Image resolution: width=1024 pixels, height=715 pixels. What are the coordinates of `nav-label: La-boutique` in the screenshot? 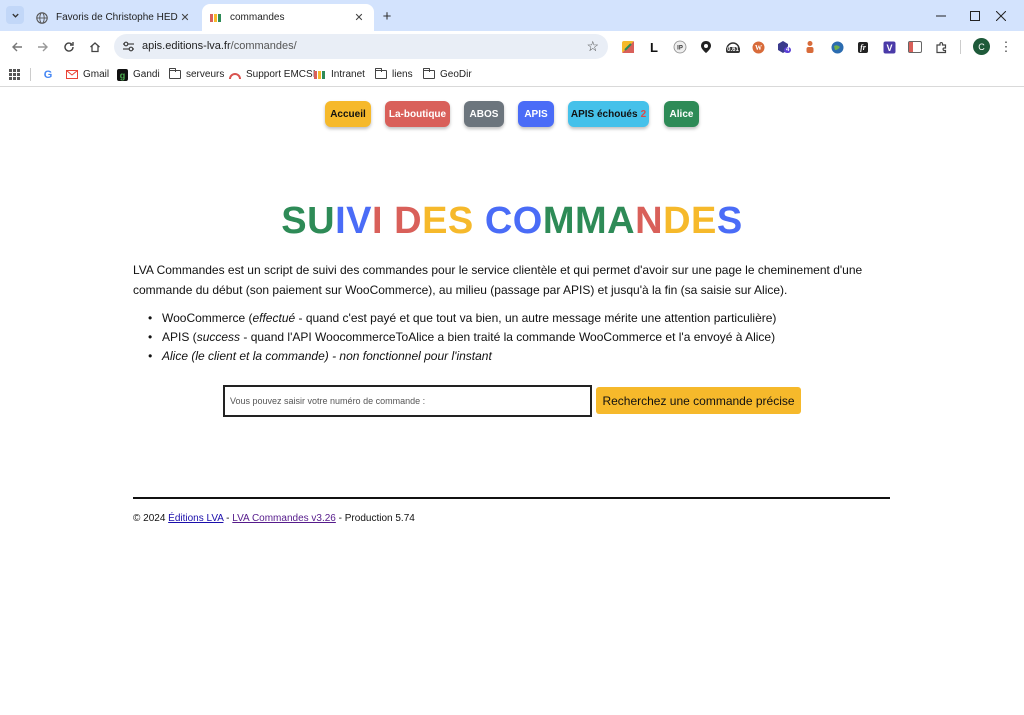 It's located at (417, 114).